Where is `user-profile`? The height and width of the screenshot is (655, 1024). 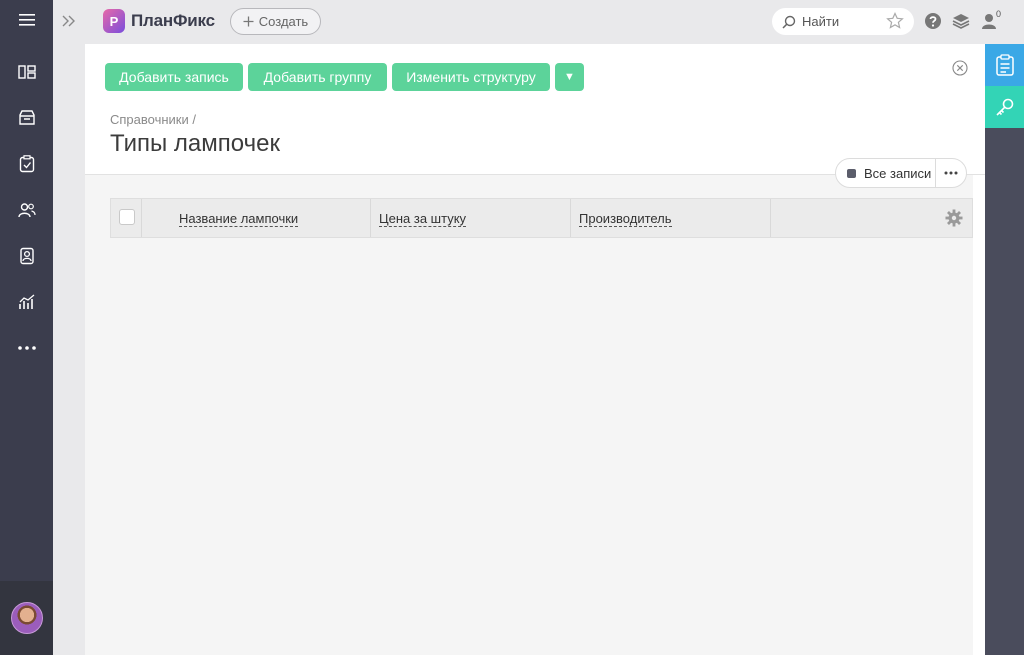 user-profile is located at coordinates (26, 618).